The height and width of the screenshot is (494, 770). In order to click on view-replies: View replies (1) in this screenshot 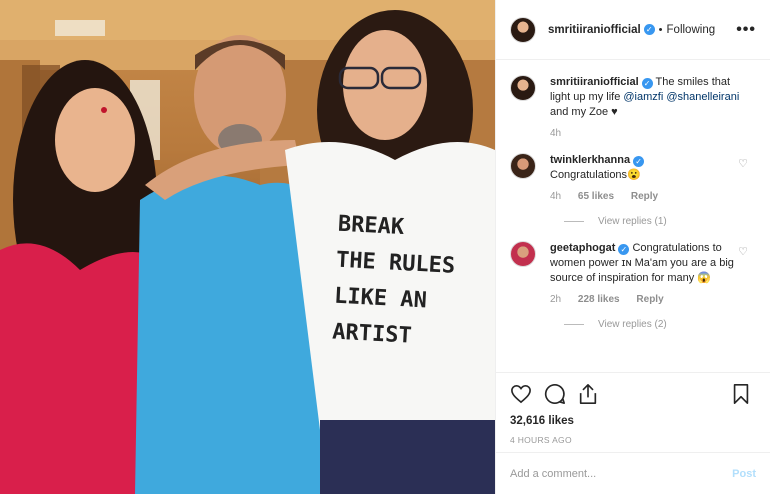, I will do `click(660, 221)`.